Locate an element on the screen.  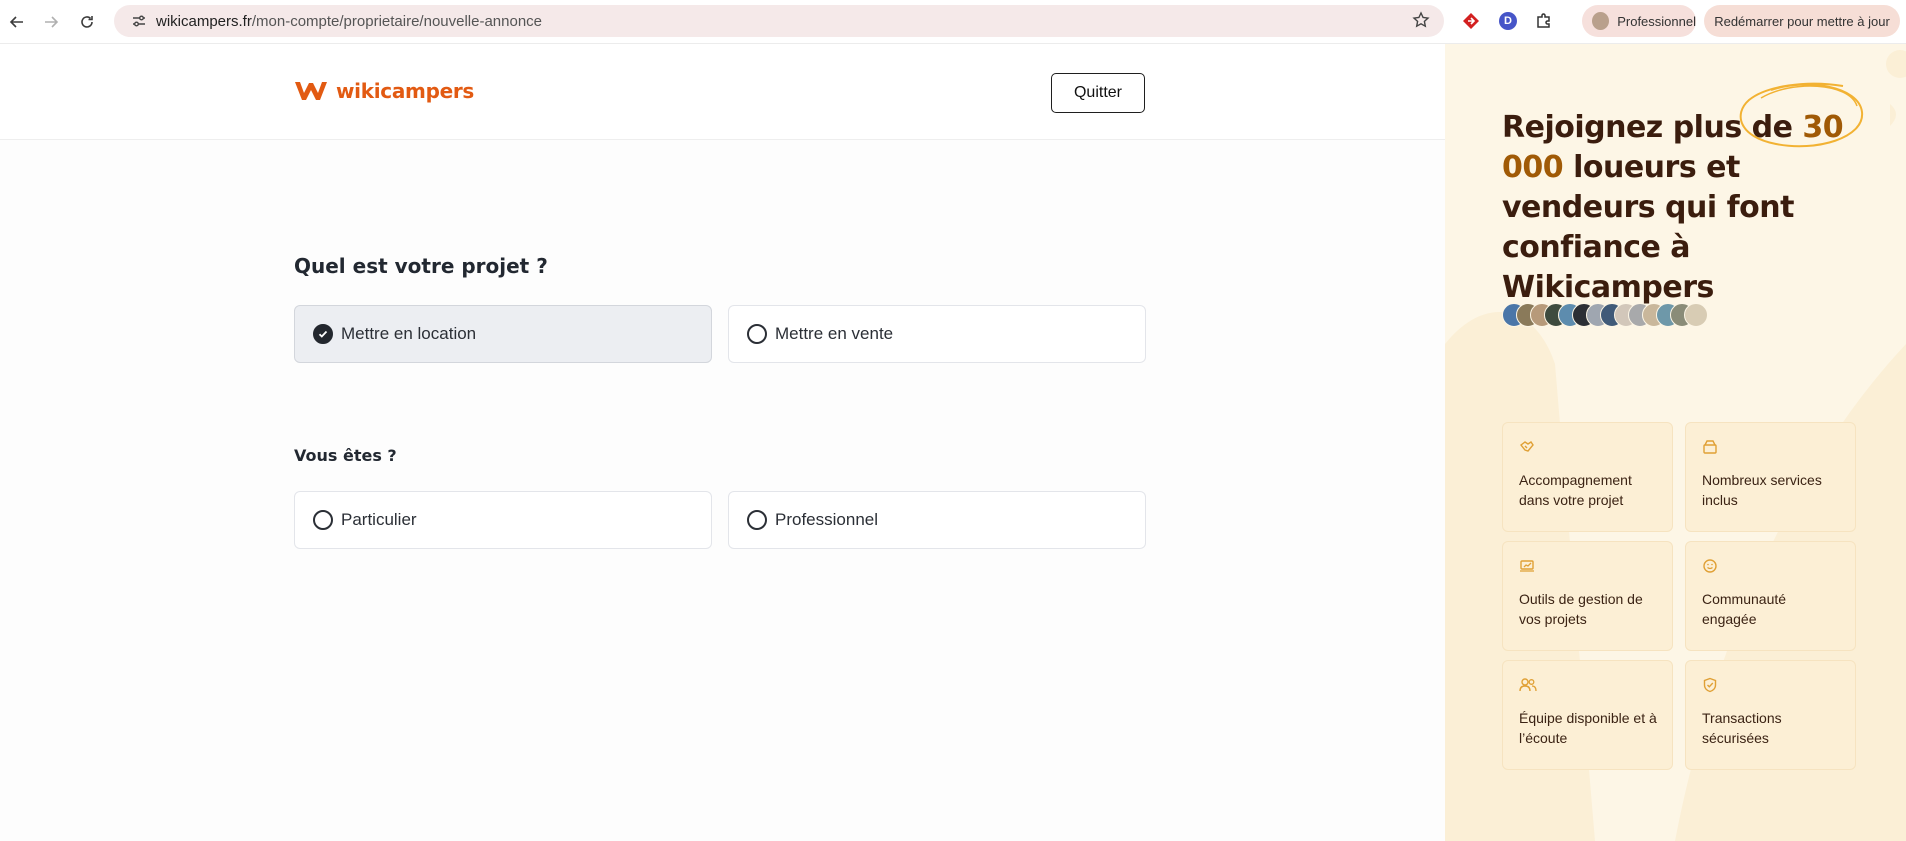
page-header: wikicampers Quitter is located at coordinates (722, 92).